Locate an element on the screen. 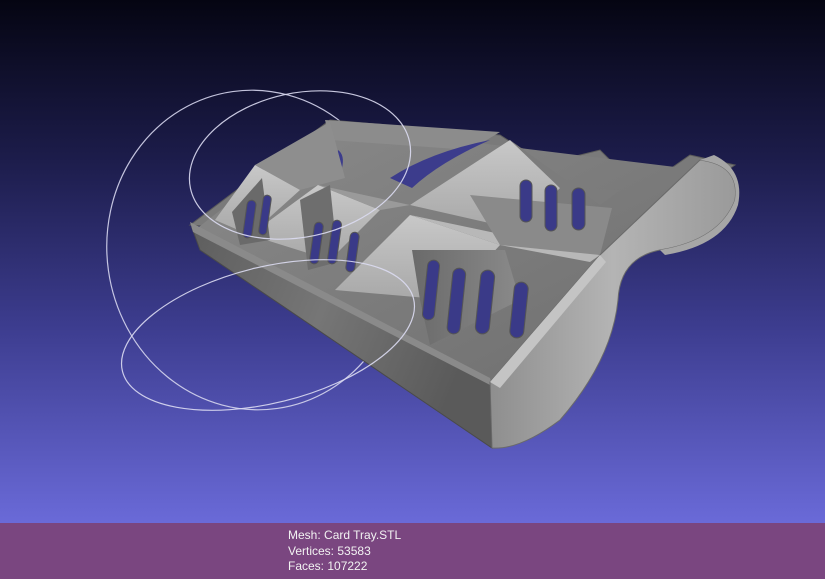  vertices-value: 53583 is located at coordinates (354, 550).